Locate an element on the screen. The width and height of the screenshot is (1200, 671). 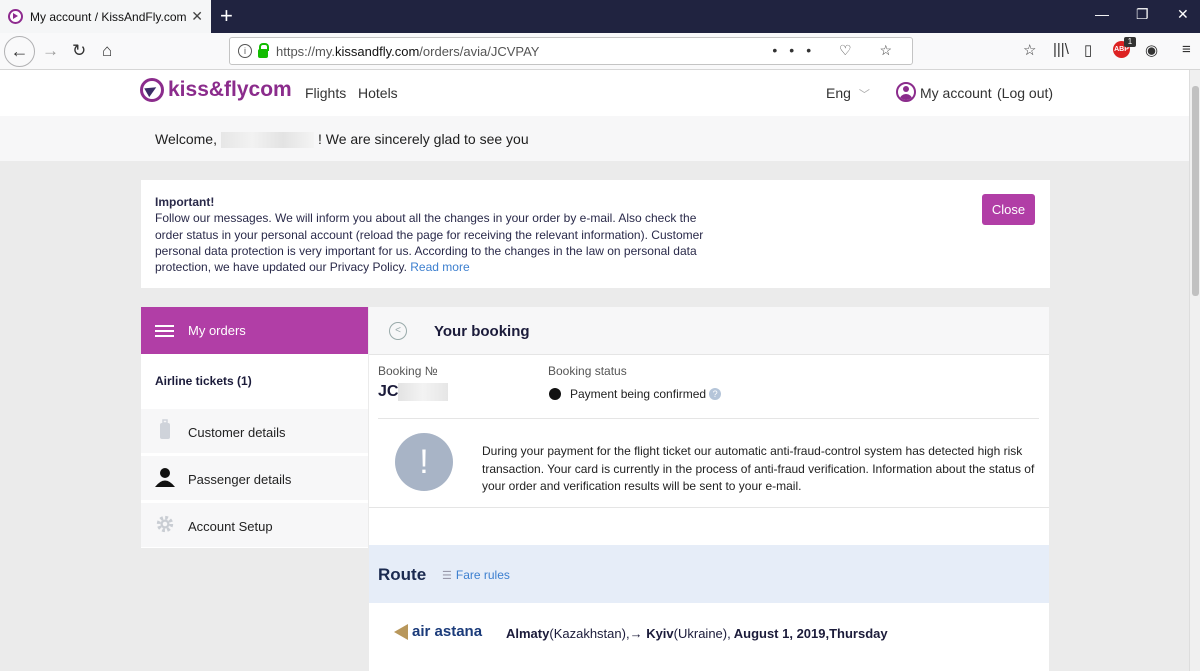
my-account-link: My account is located at coordinates (956, 93).